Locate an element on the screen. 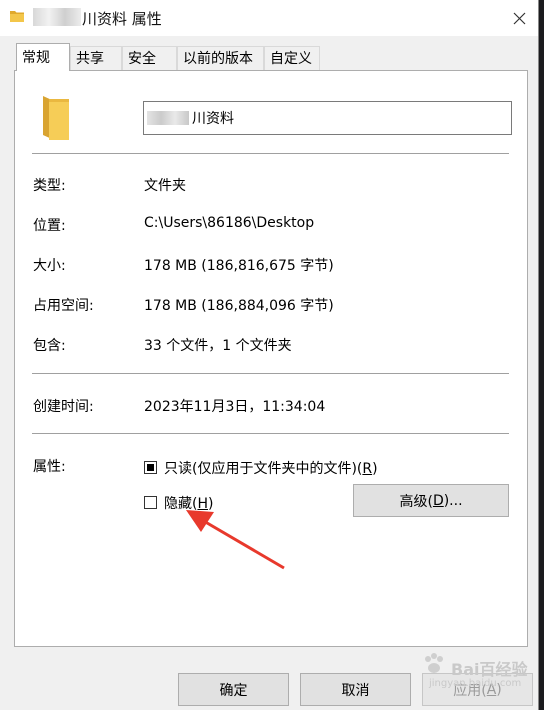 This screenshot has height=710, width=544. paw-icon is located at coordinates (434, 663).